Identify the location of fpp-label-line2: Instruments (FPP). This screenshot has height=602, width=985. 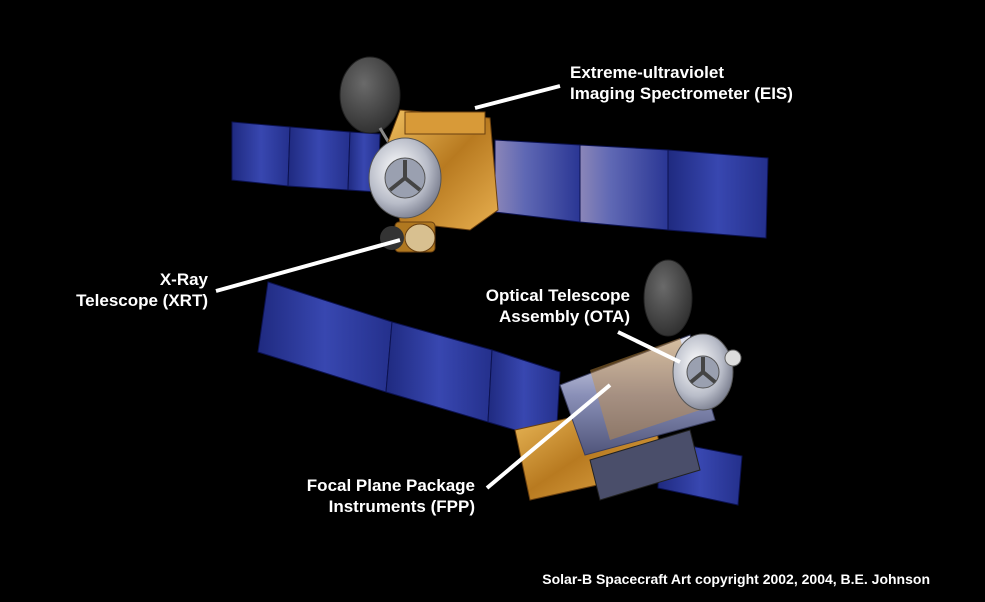
(401, 506).